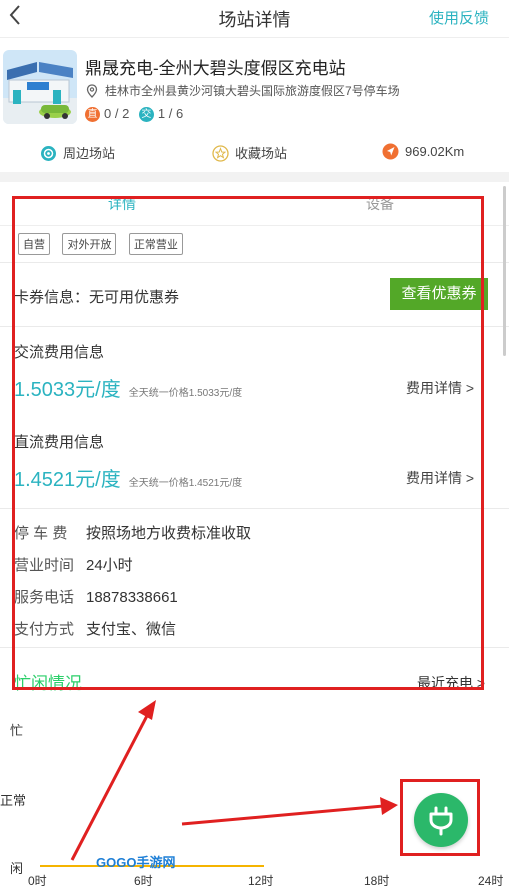 The height and width of the screenshot is (886, 509). Describe the element at coordinates (92, 114) in the screenshot. I see `dc-badge: 直` at that location.